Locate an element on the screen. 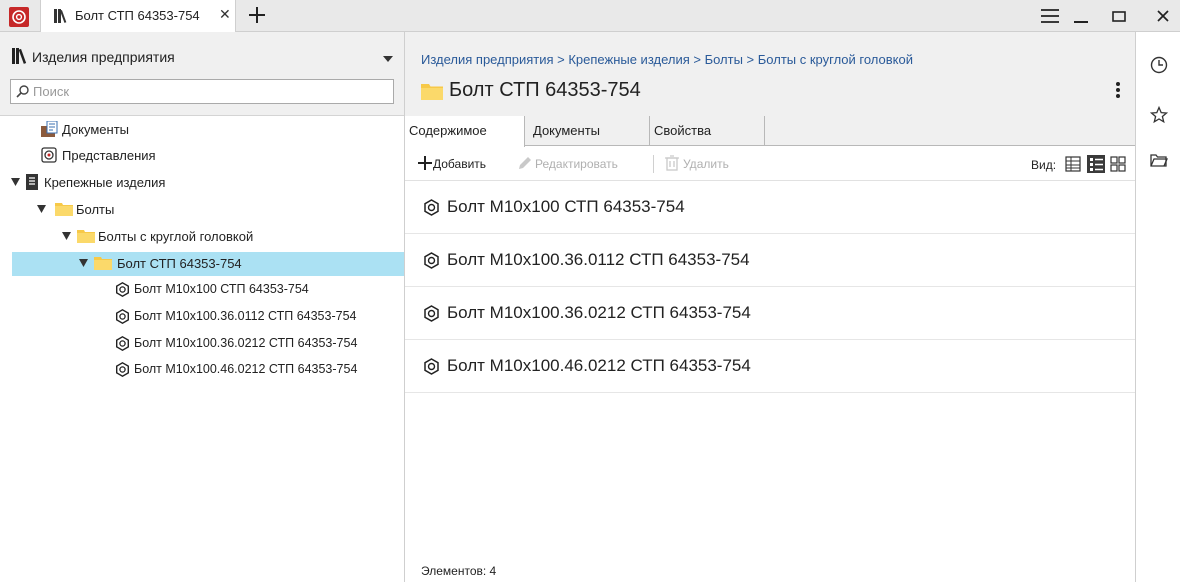 The height and width of the screenshot is (582, 1180). document-tab: Болт СТП 64353-754 ✕ is located at coordinates (138, 16).